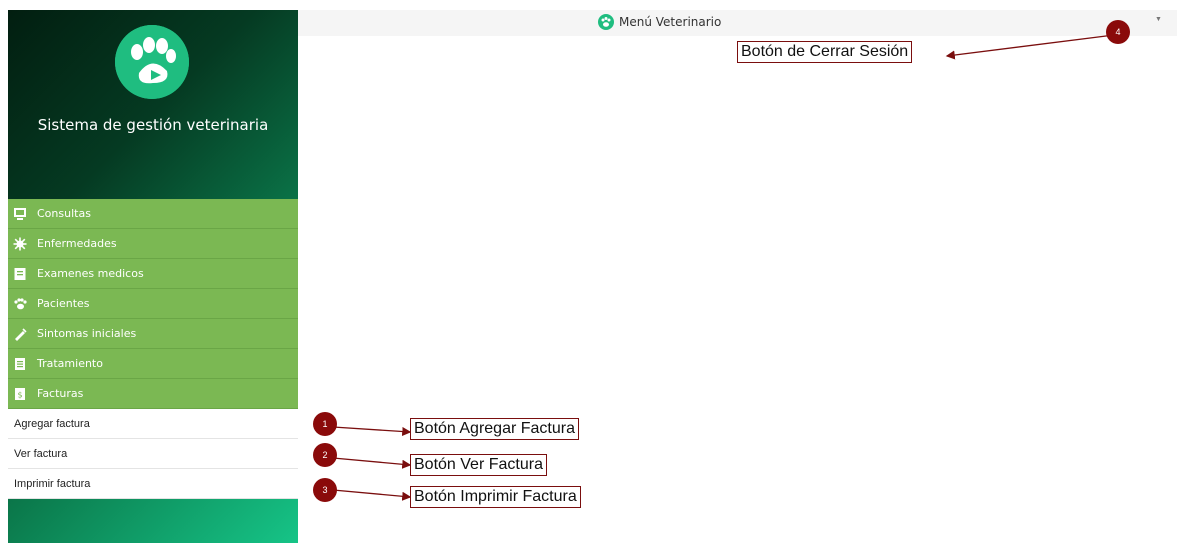 This screenshot has height=543, width=1177. Describe the element at coordinates (325, 490) in the screenshot. I see `annotation-marker-3: 3` at that location.